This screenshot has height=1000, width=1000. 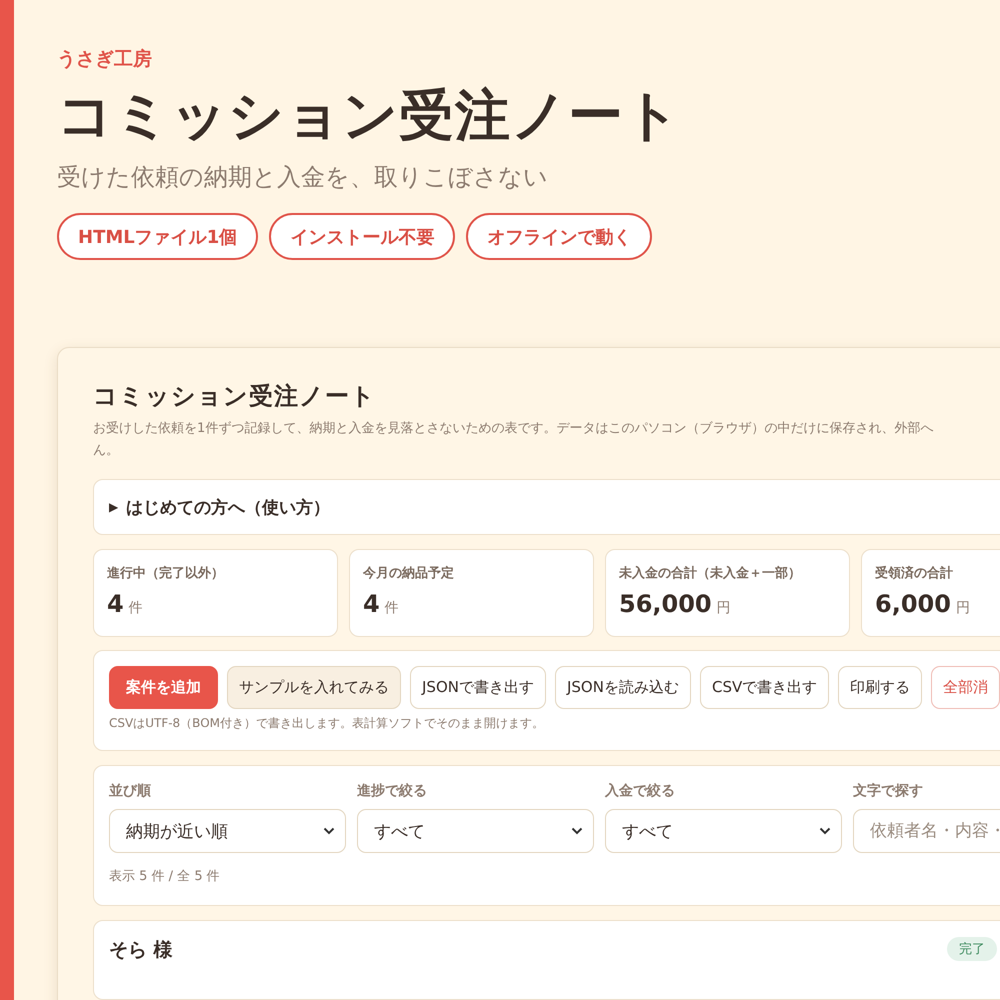 I want to click on search-field: 依頼者名・内容・, so click(x=926, y=831).